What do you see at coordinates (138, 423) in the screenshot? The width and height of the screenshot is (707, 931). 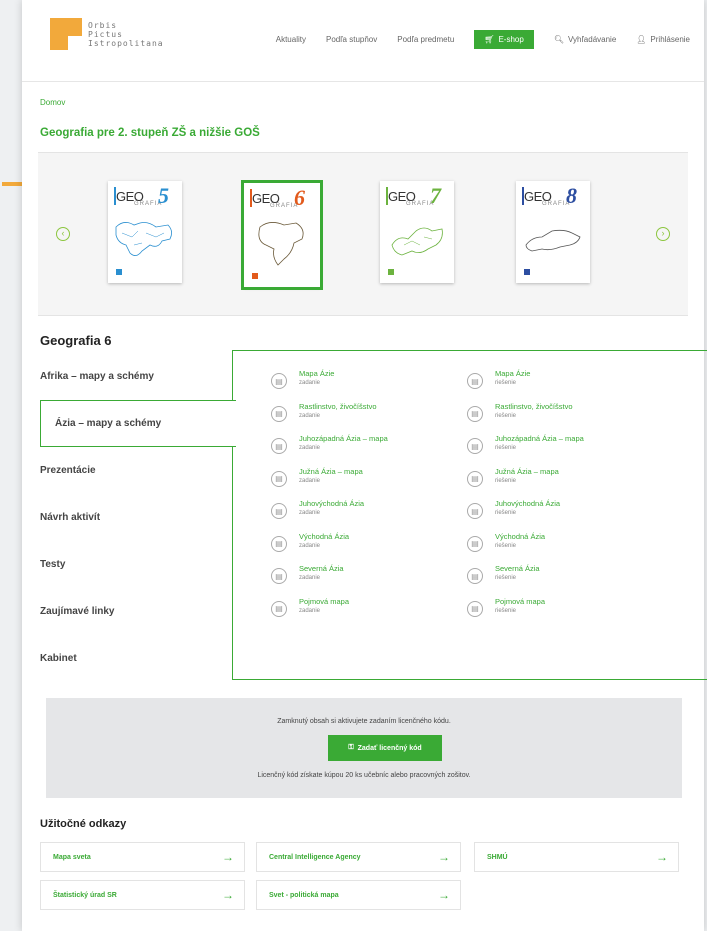 I see `tab-asia: Ázia – mapy a schémy` at bounding box center [138, 423].